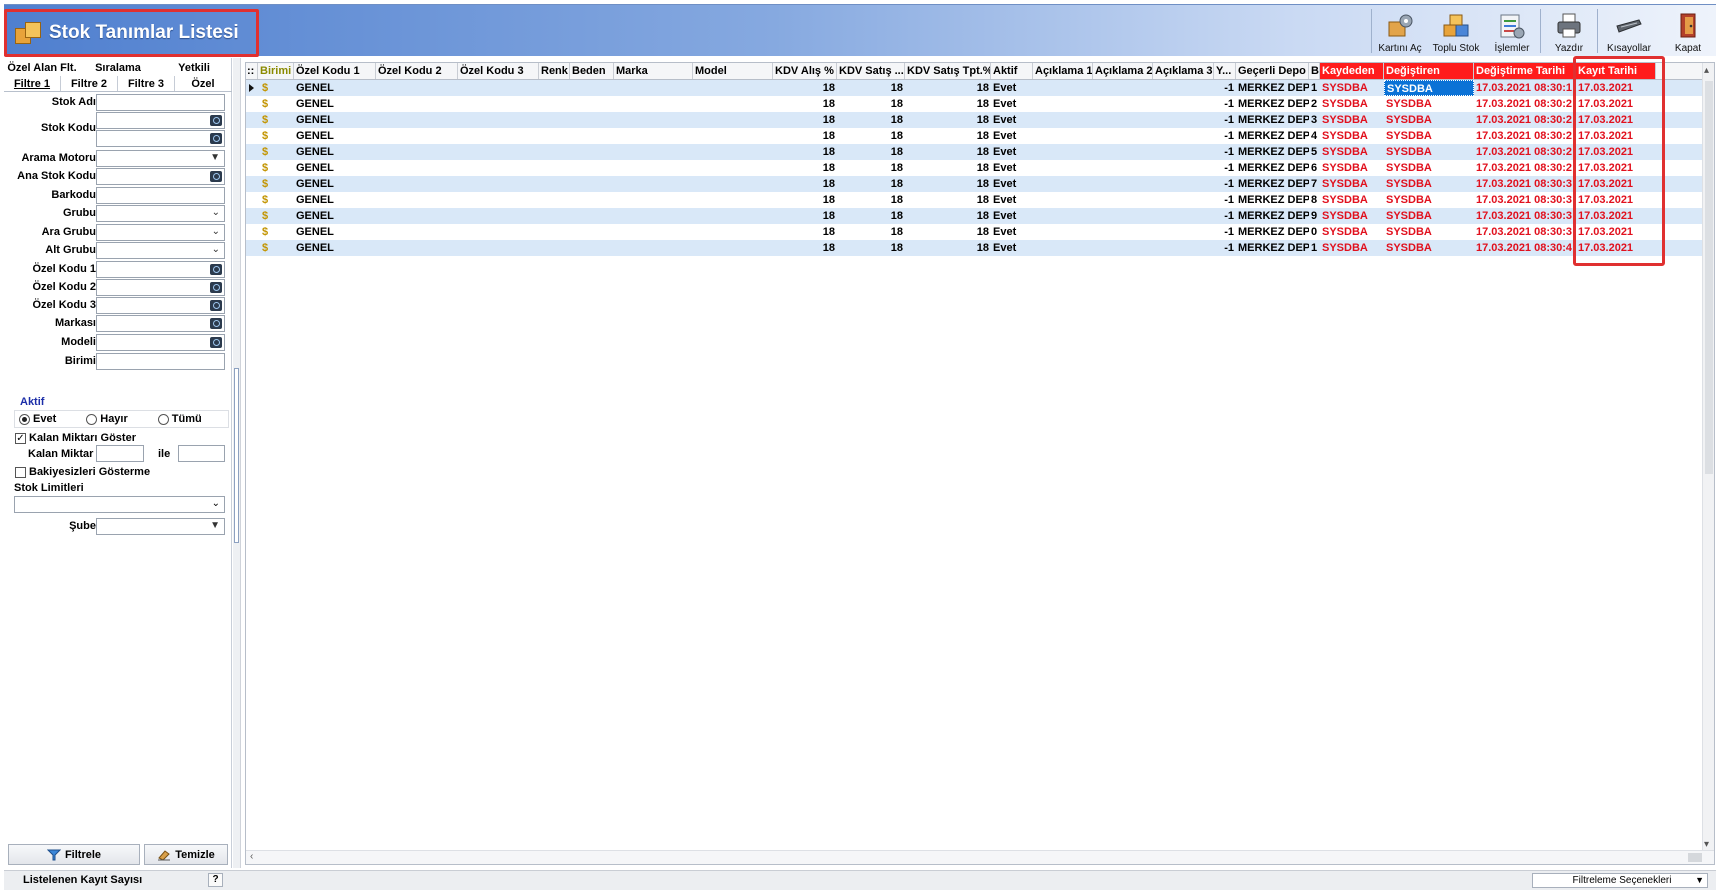 Image resolution: width=1720 pixels, height=894 pixels. Describe the element at coordinates (160, 120) in the screenshot. I see `stock-code-from-input` at that location.